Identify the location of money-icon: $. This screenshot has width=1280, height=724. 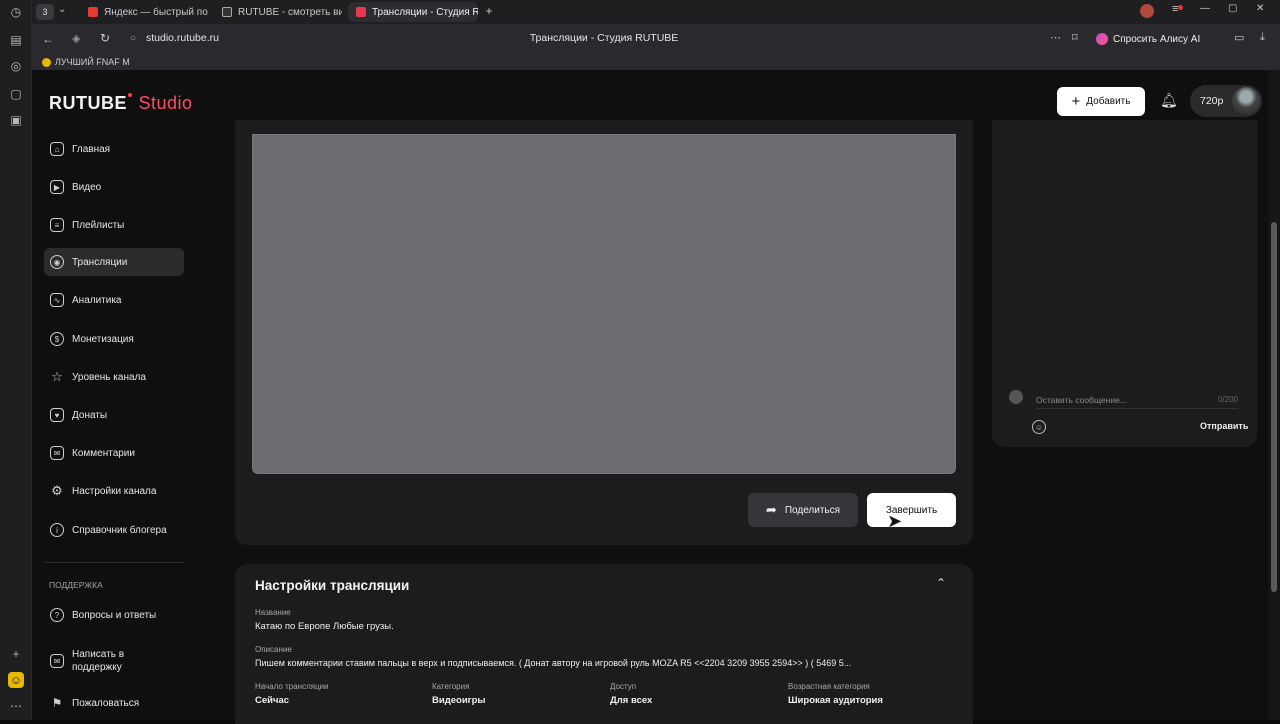
(57, 339).